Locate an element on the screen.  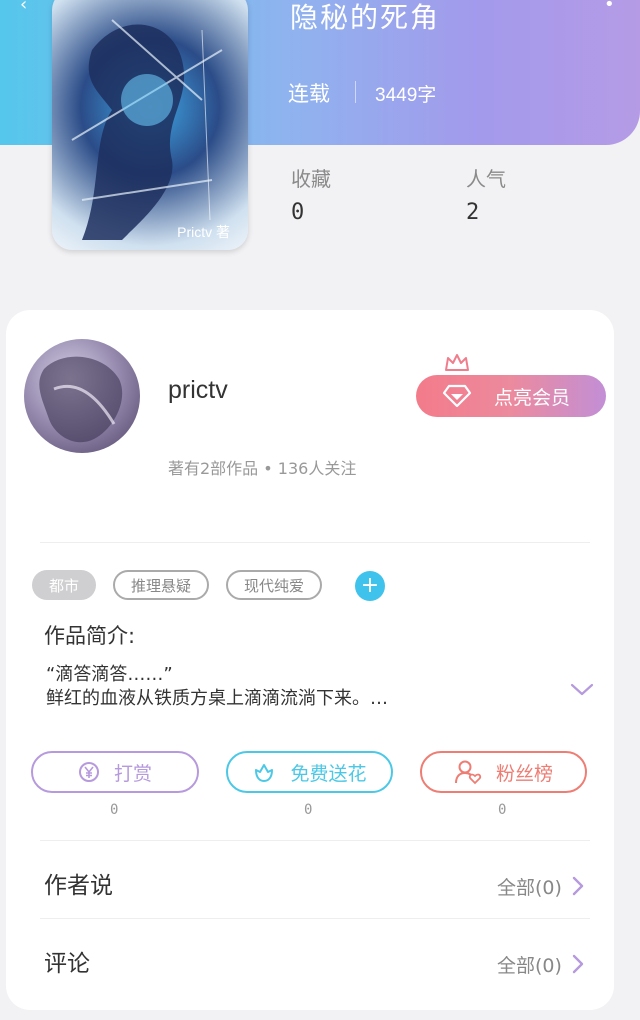
favorites-label: 收藏 is located at coordinates (311, 179).